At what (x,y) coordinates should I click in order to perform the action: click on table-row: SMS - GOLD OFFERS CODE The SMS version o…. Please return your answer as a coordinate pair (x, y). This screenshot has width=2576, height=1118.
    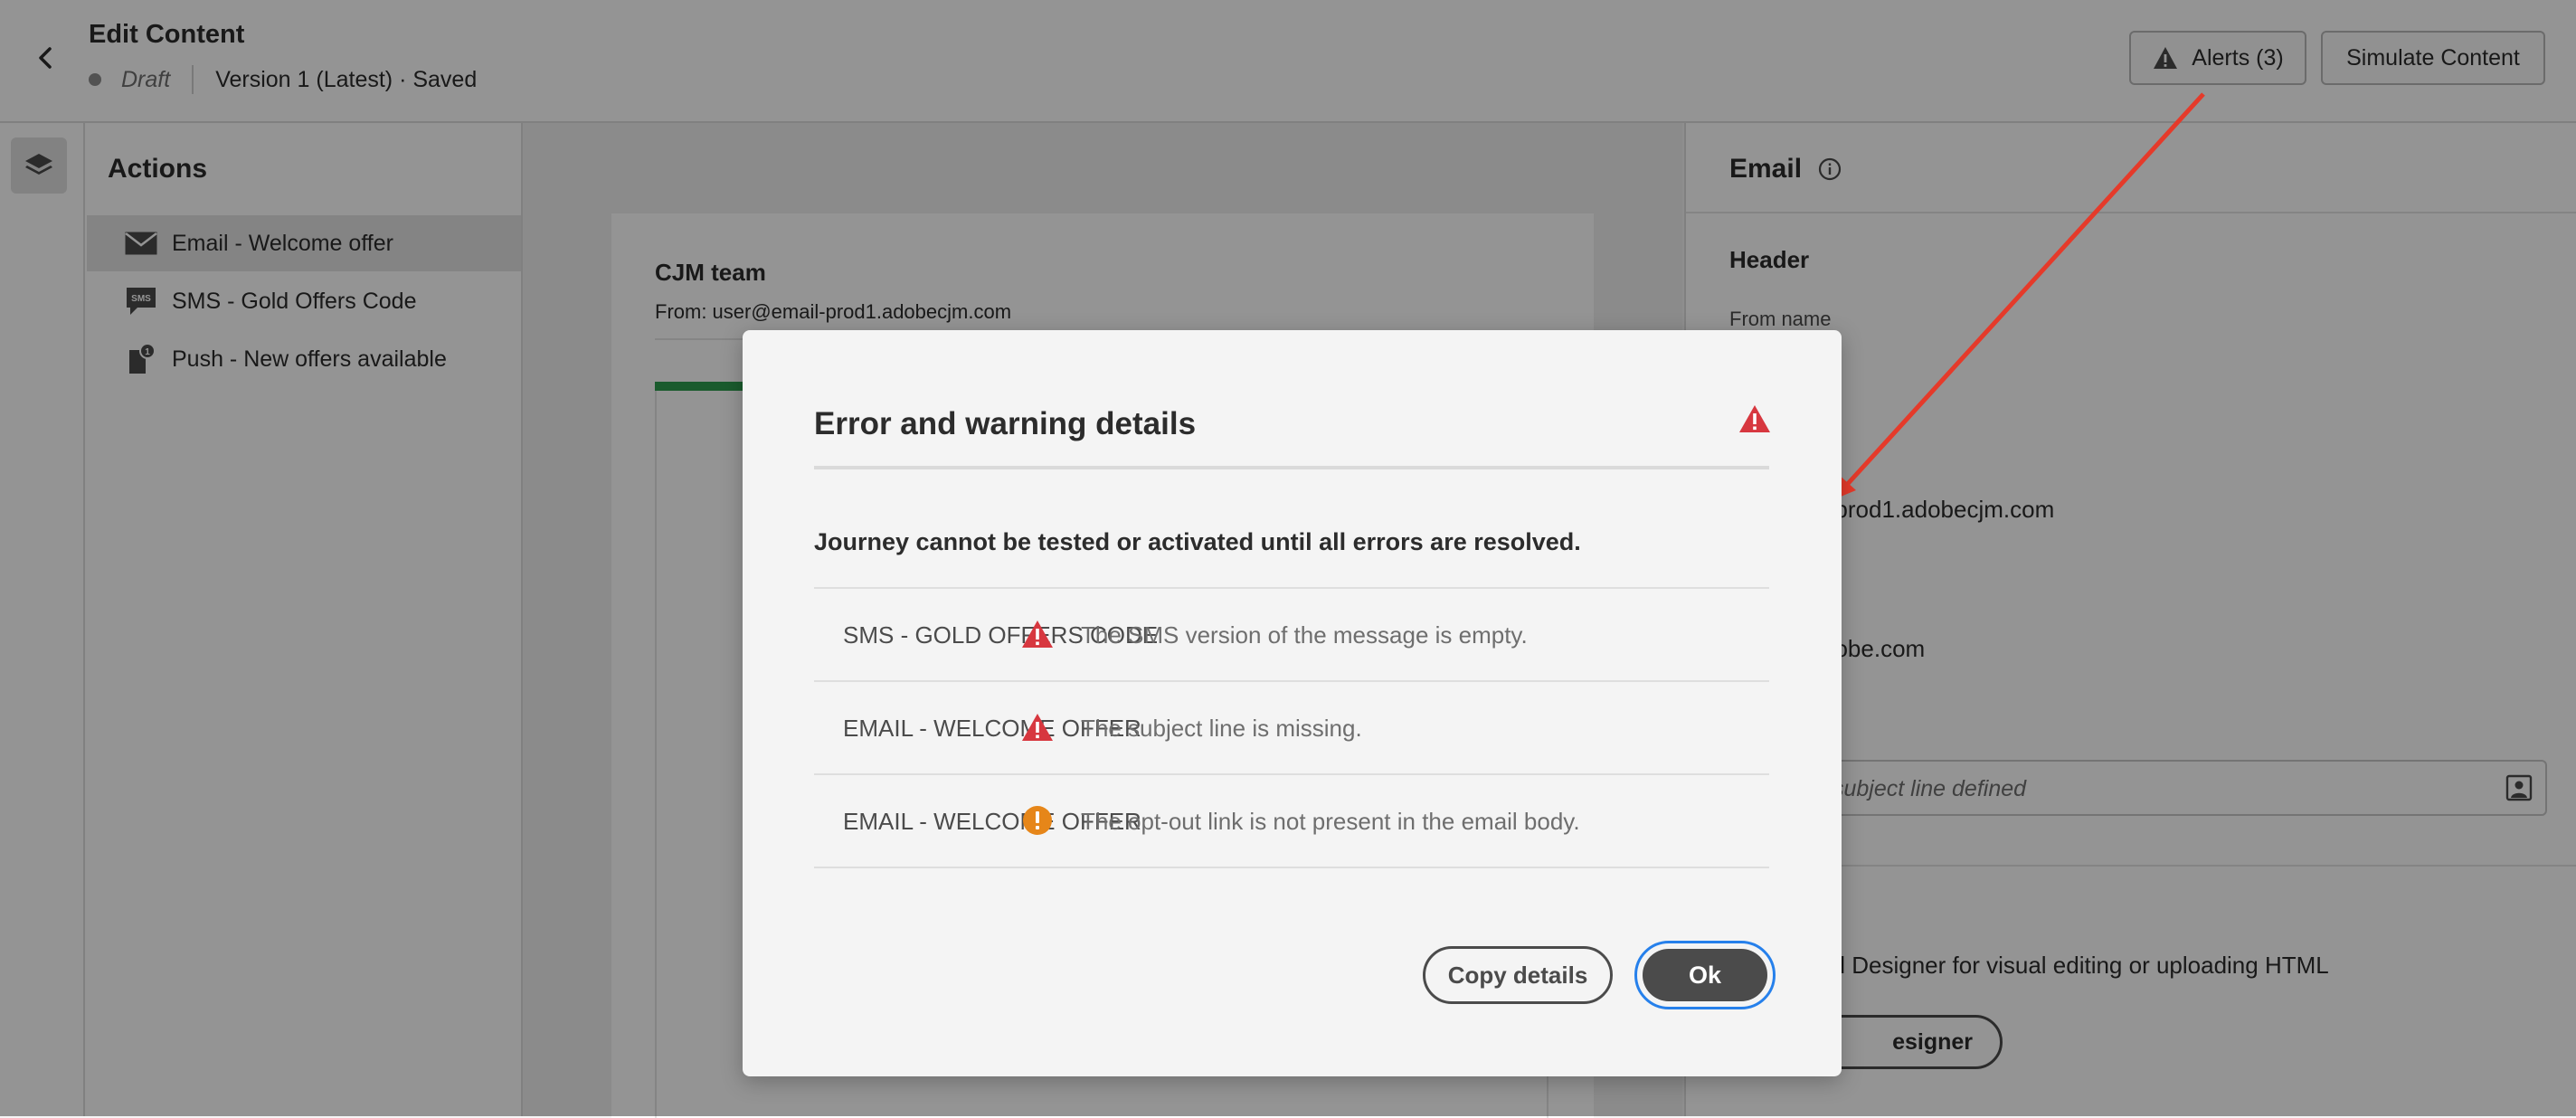
    Looking at the image, I should click on (1292, 633).